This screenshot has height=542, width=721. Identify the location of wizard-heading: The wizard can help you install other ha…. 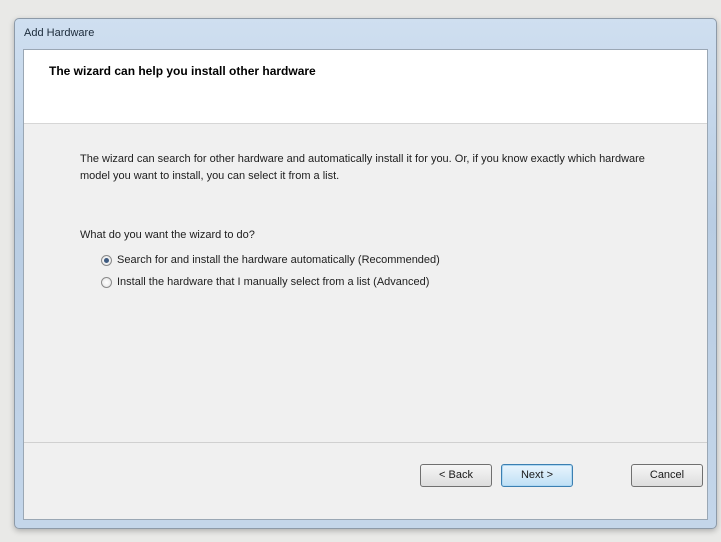
(182, 71).